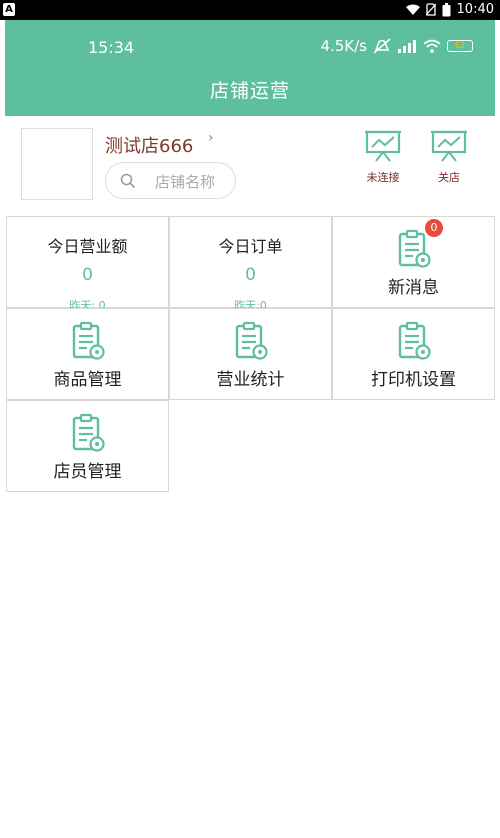  I want to click on search-icon, so click(128, 181).